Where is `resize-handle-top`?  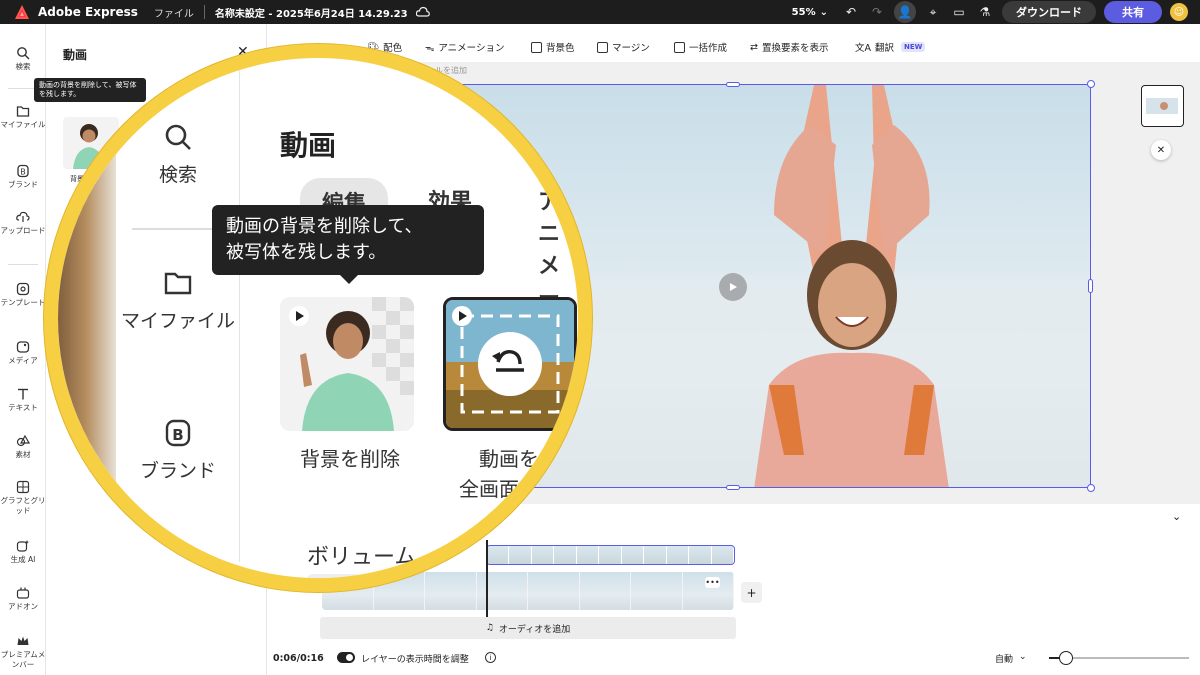 resize-handle-top is located at coordinates (733, 84).